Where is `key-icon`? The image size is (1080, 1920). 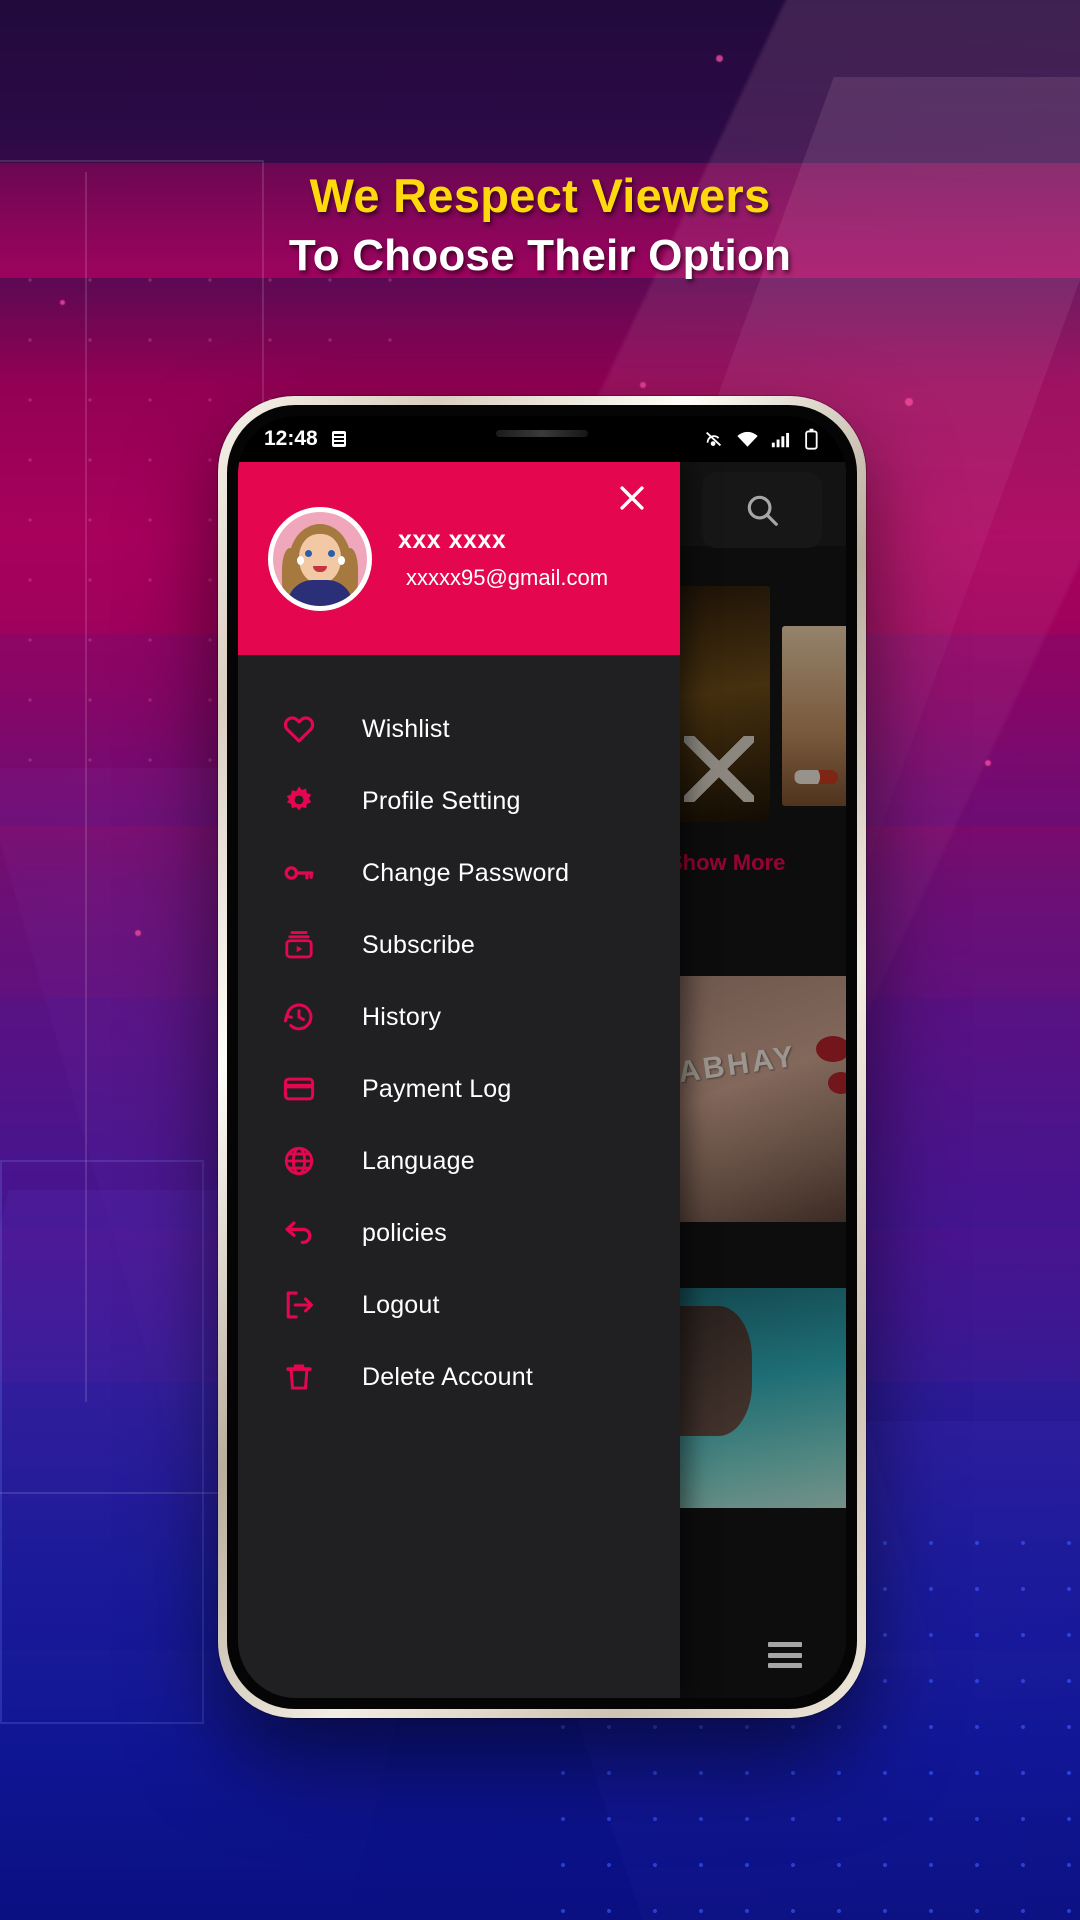
key-icon is located at coordinates (304, 873).